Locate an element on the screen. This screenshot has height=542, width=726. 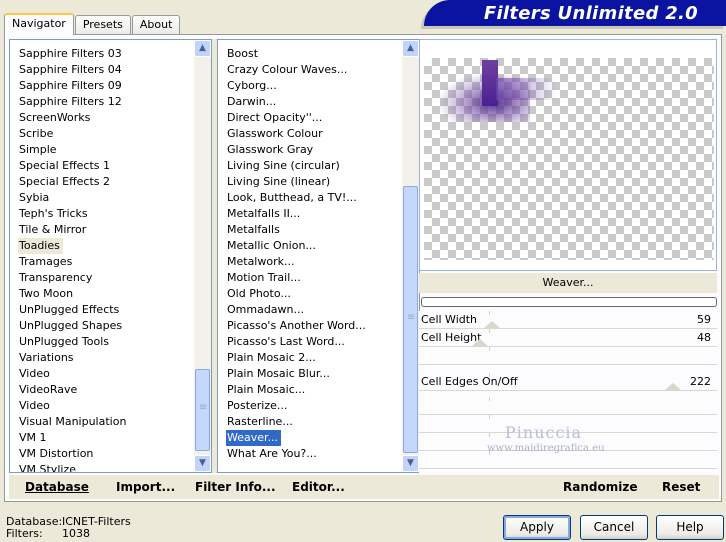
filter-scrollbar: ▲ ▼ is located at coordinates (410, 256).